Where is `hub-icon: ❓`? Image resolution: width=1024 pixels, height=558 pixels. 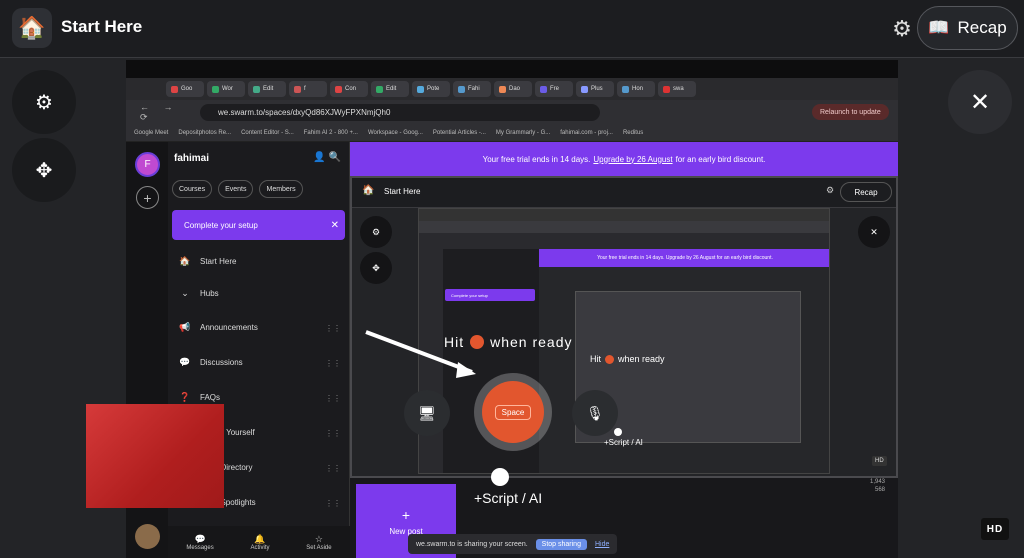
hub-icon: ❓ is located at coordinates (185, 397).